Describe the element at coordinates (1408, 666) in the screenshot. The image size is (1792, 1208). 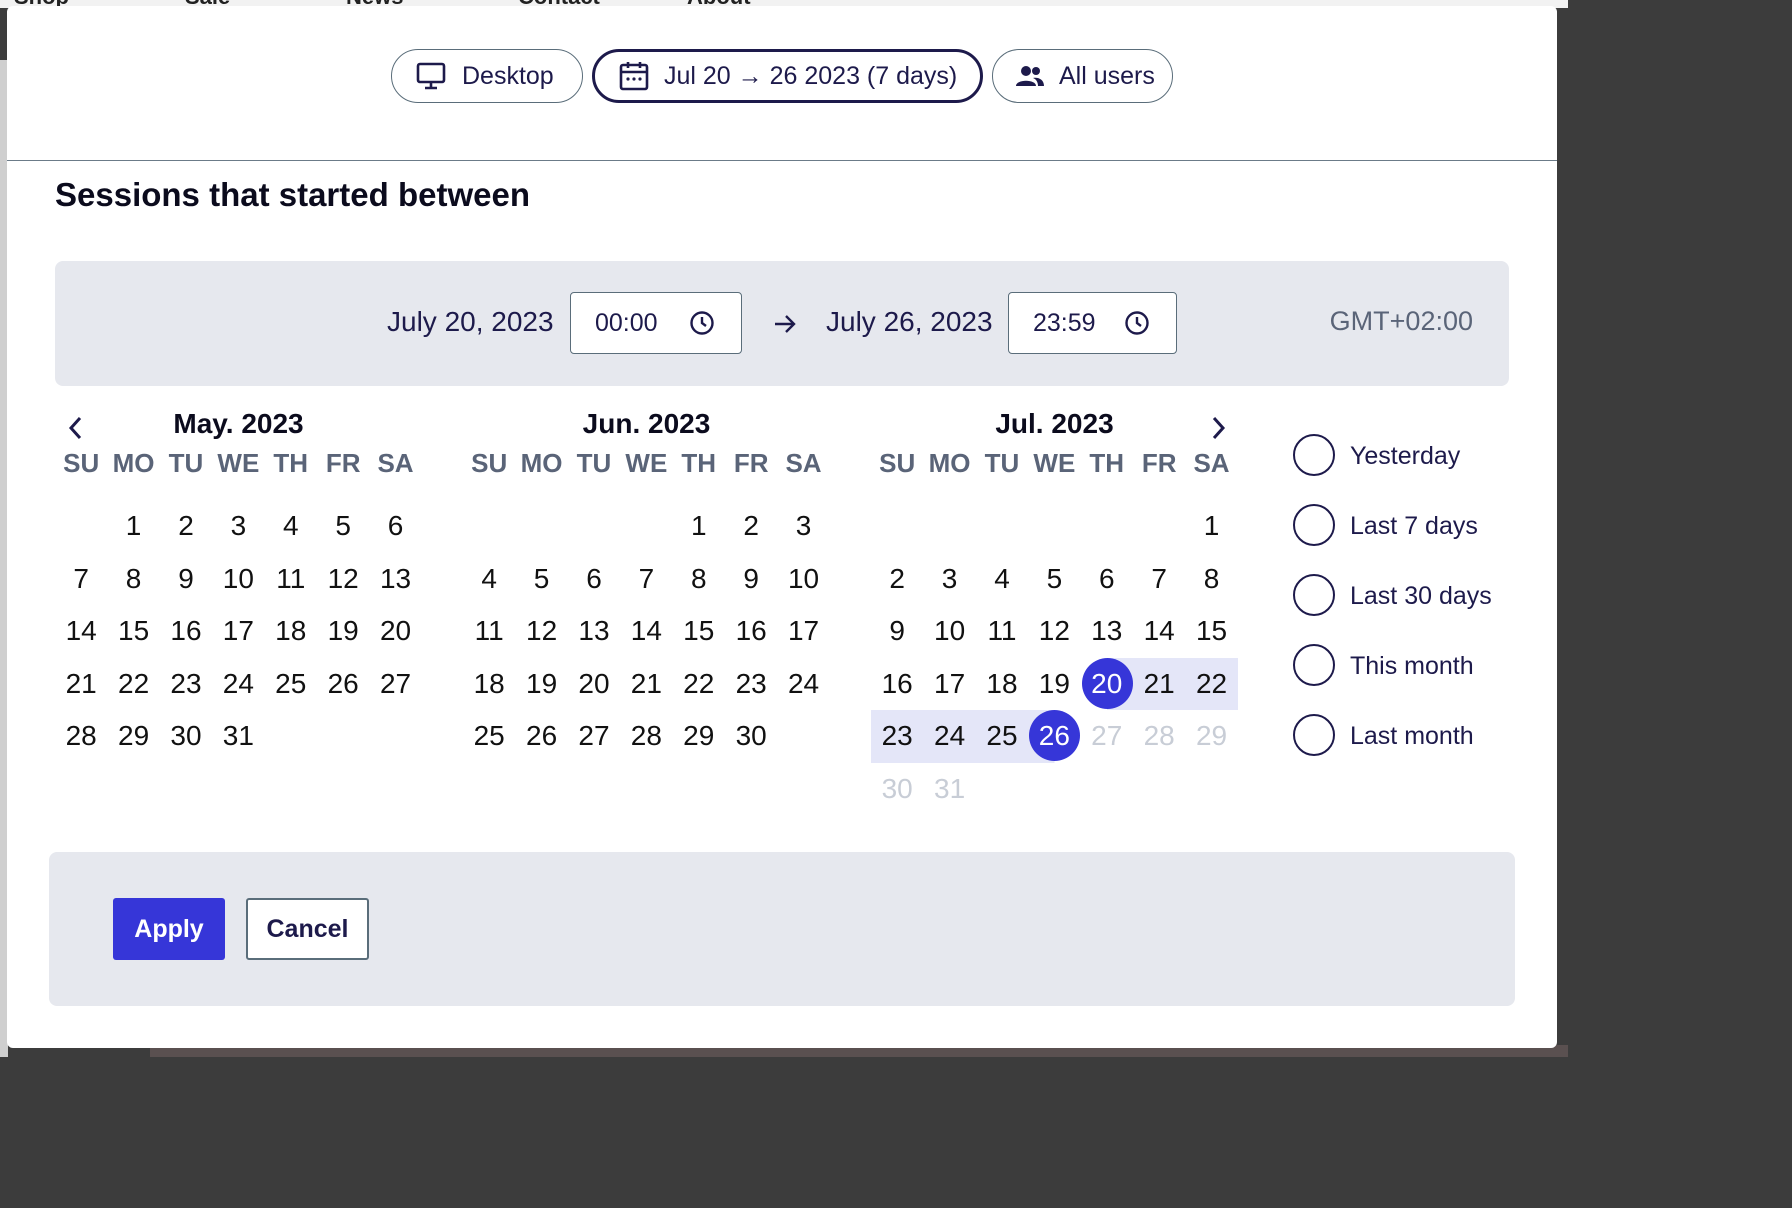
I see `preset-this-month: This month` at that location.